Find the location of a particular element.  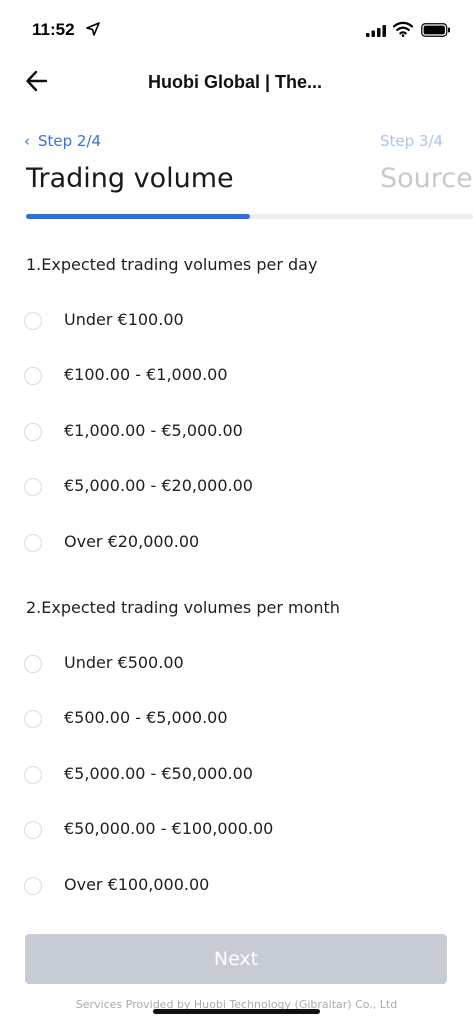

option-label: Under €500.00 is located at coordinates (124, 662).